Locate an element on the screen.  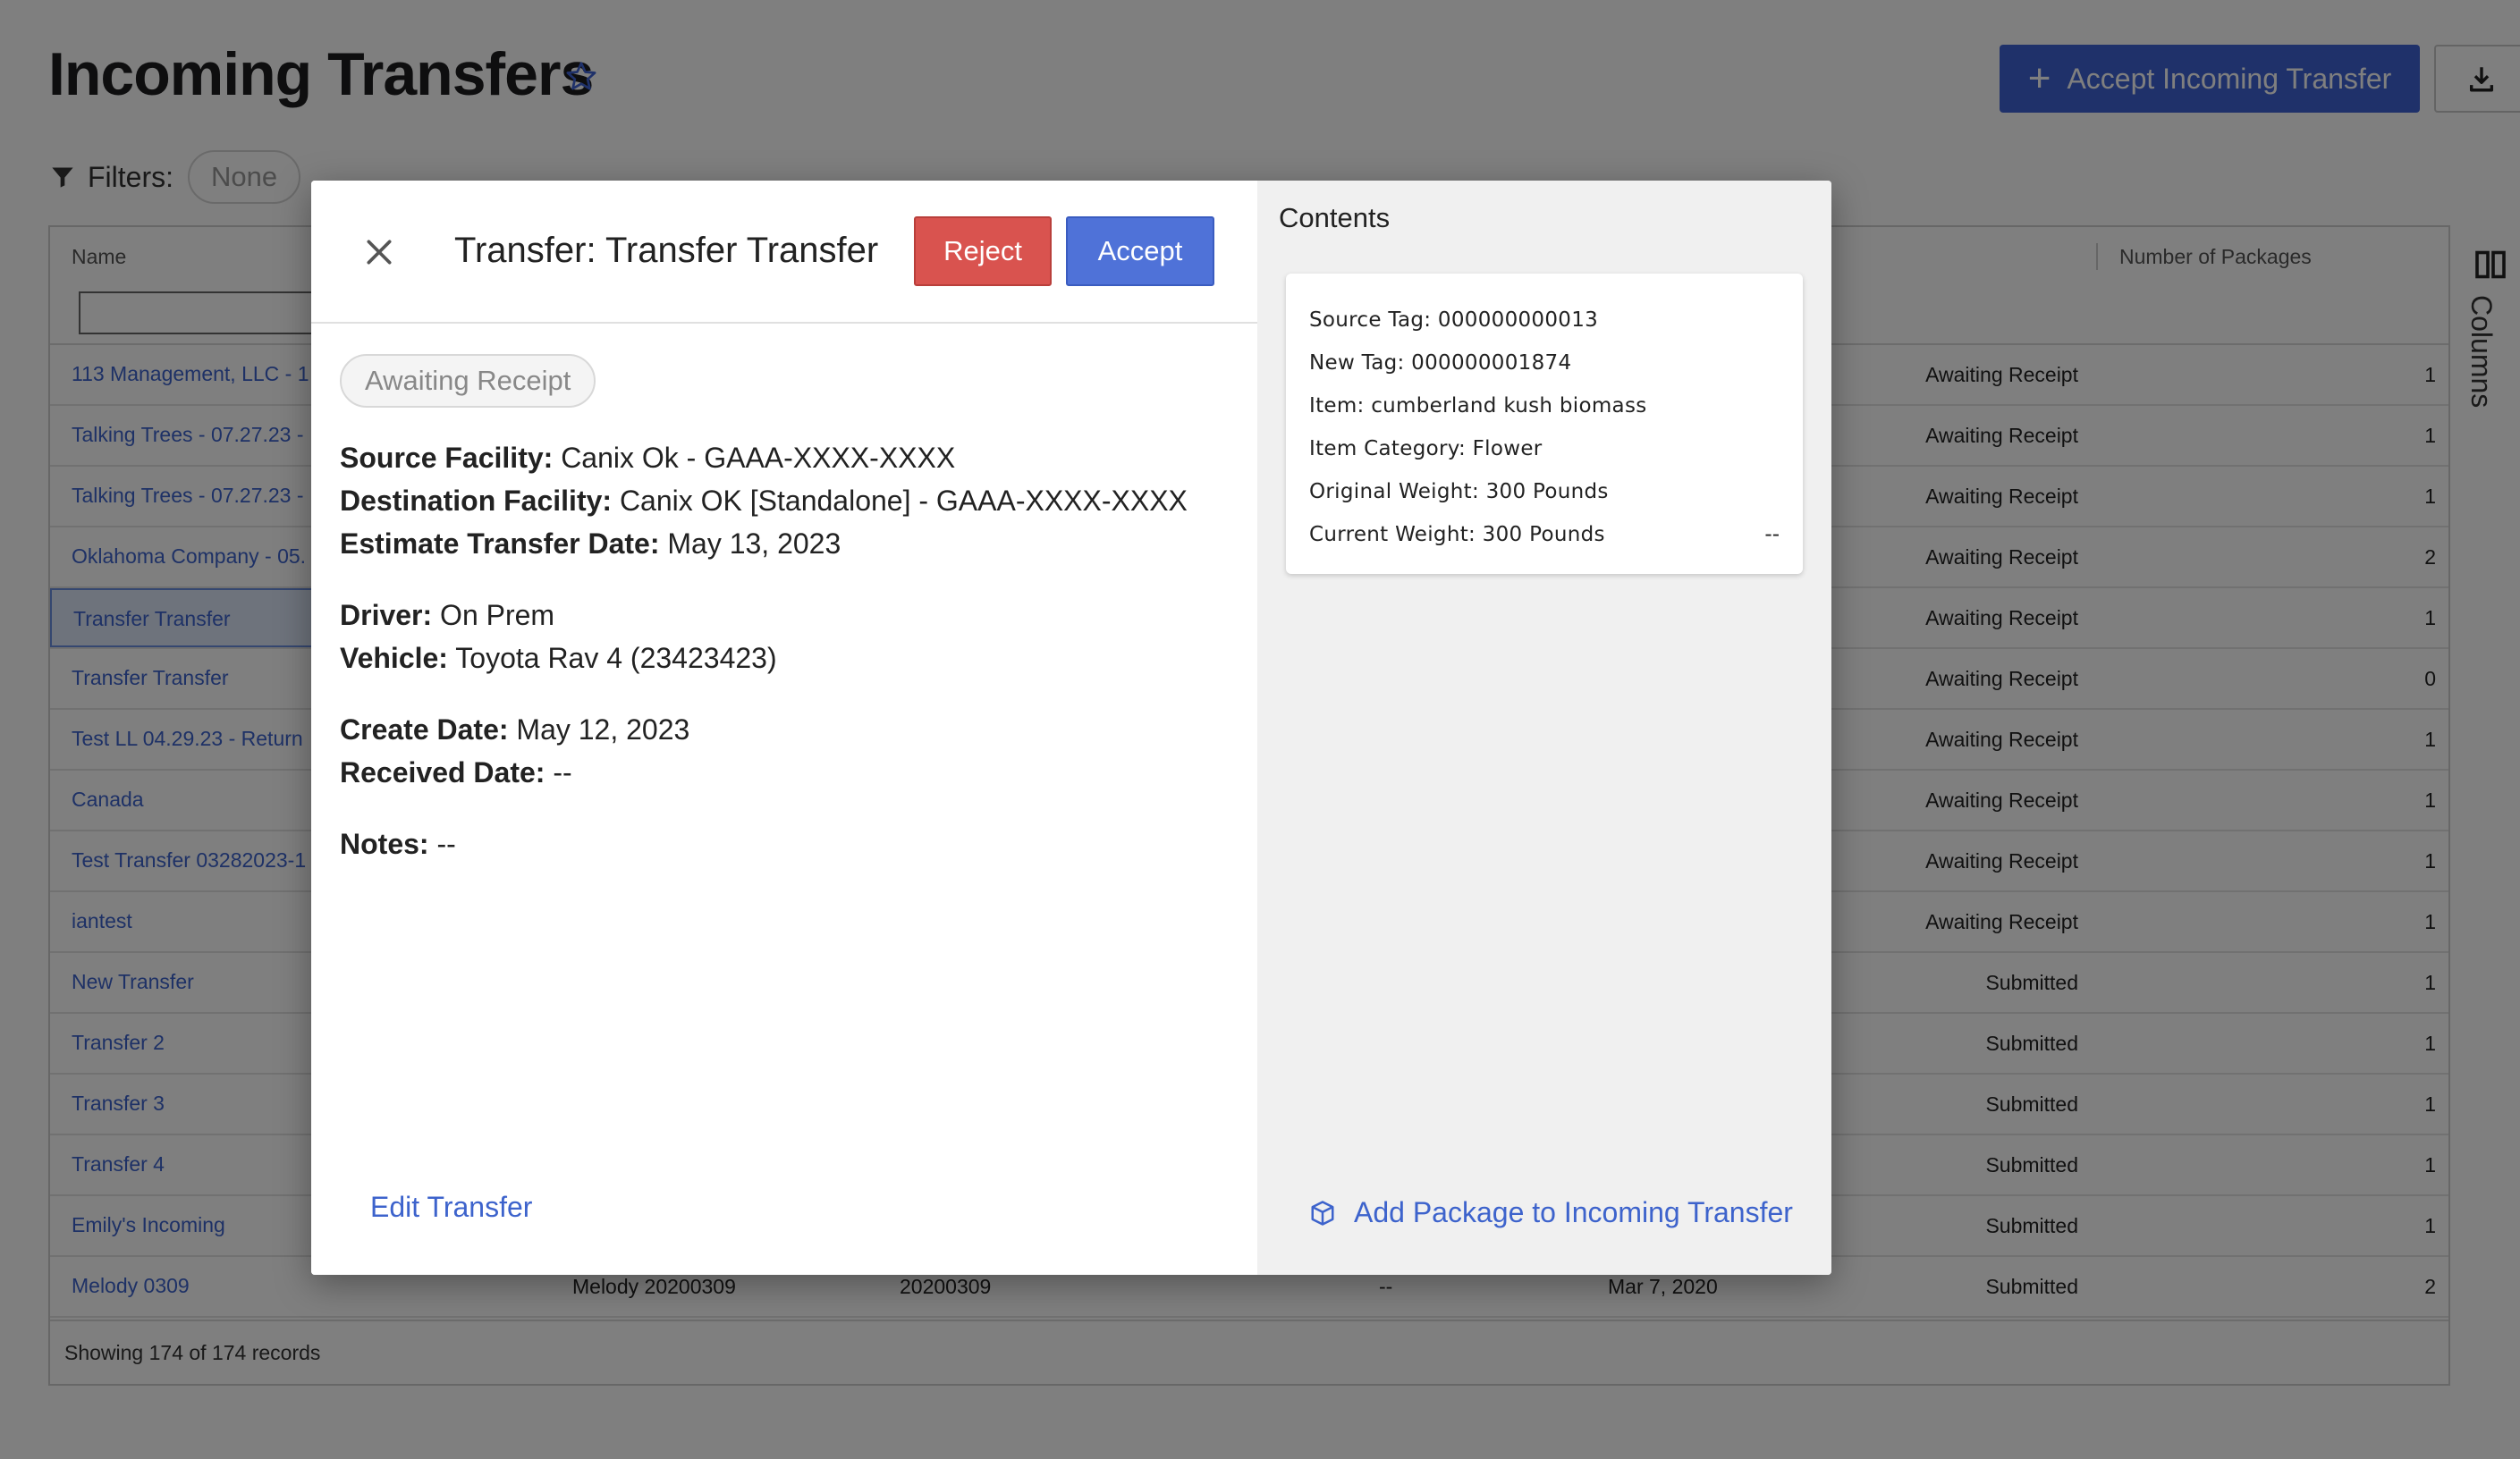
source-facility-label: Source Facility: is located at coordinates (447, 458).